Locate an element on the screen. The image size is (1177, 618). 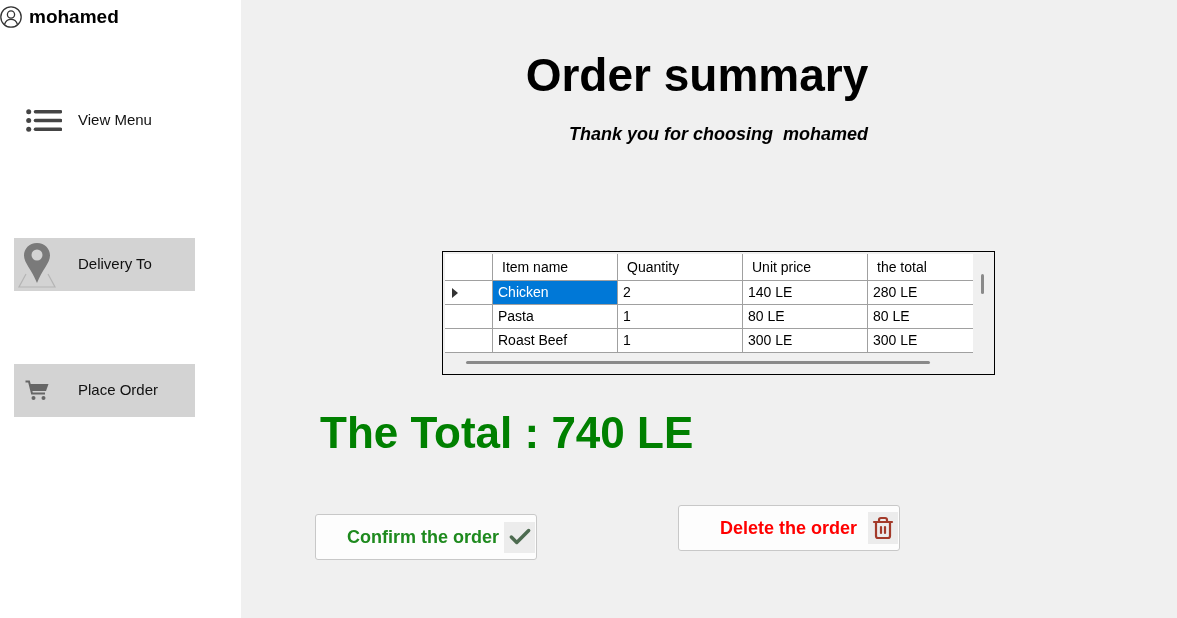
sidebar-item: Delivery To is located at coordinates (104, 264).